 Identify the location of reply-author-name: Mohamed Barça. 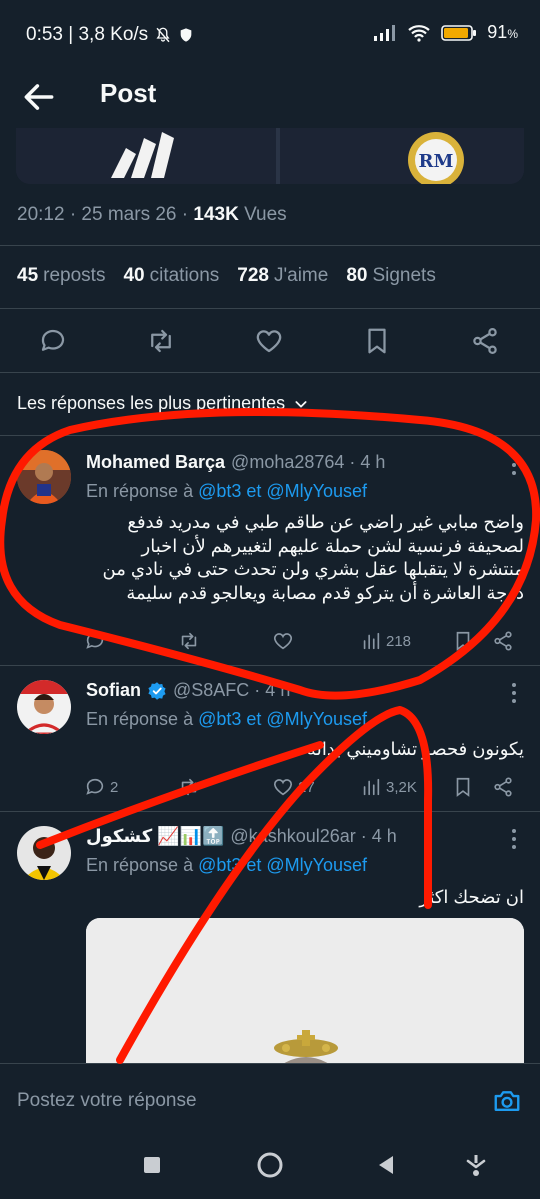
(155, 462).